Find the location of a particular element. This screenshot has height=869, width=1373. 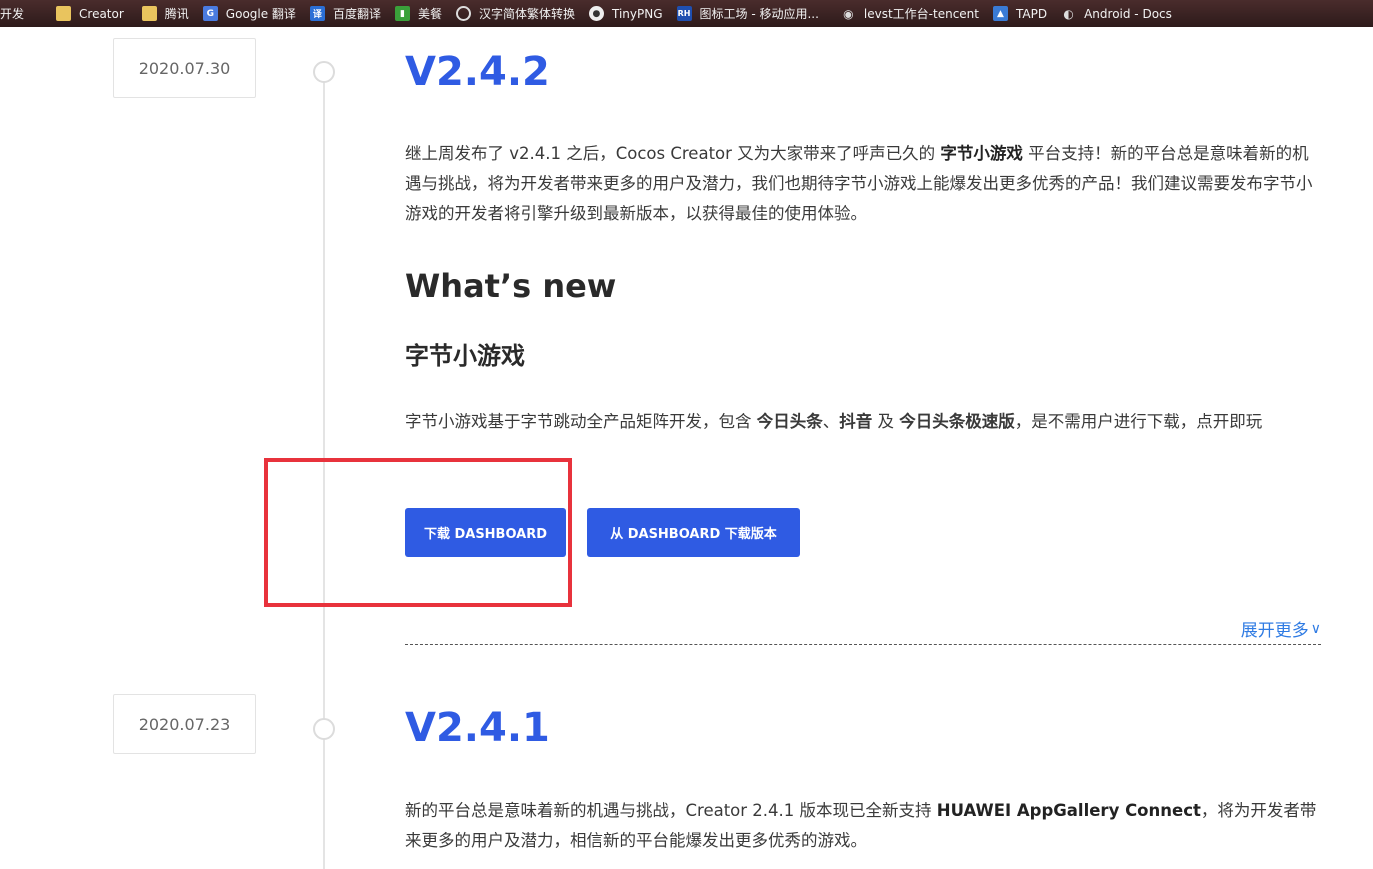

bookmark-android-docs: ◐ Android - Docs is located at coordinates (1116, 13).